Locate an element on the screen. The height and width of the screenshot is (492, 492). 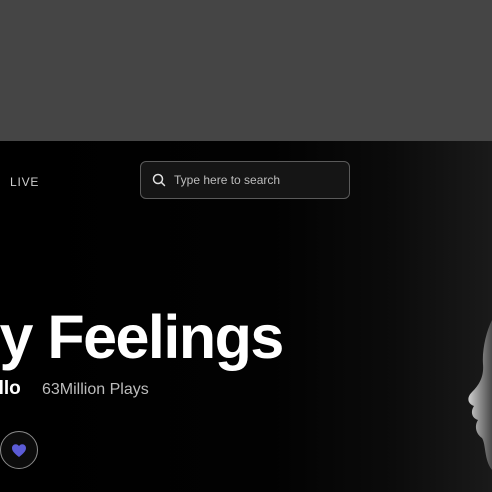
search-input is located at coordinates (257, 180).